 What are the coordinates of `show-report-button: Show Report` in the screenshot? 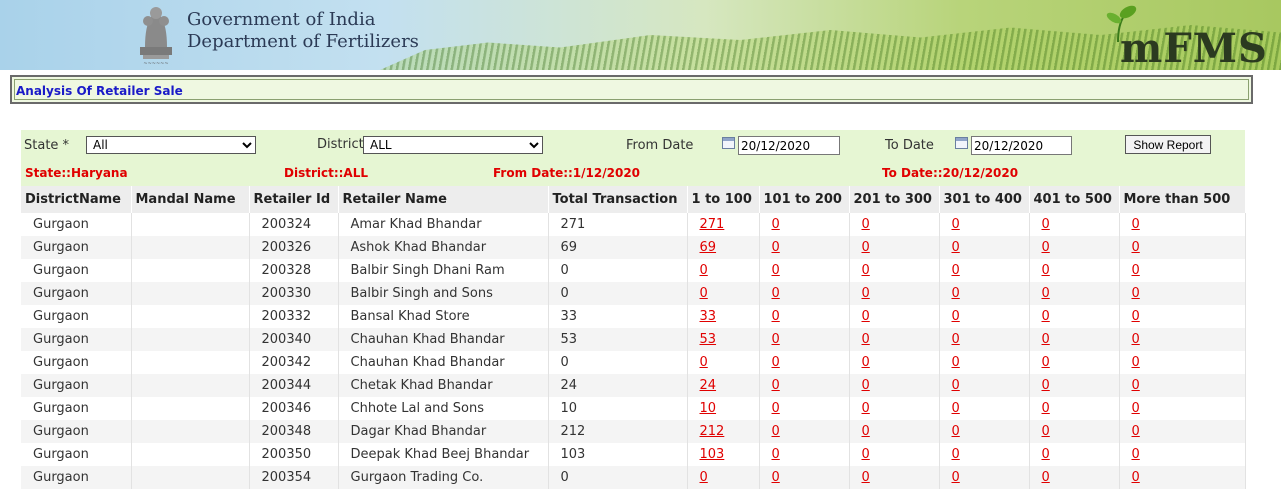 It's located at (1168, 144).